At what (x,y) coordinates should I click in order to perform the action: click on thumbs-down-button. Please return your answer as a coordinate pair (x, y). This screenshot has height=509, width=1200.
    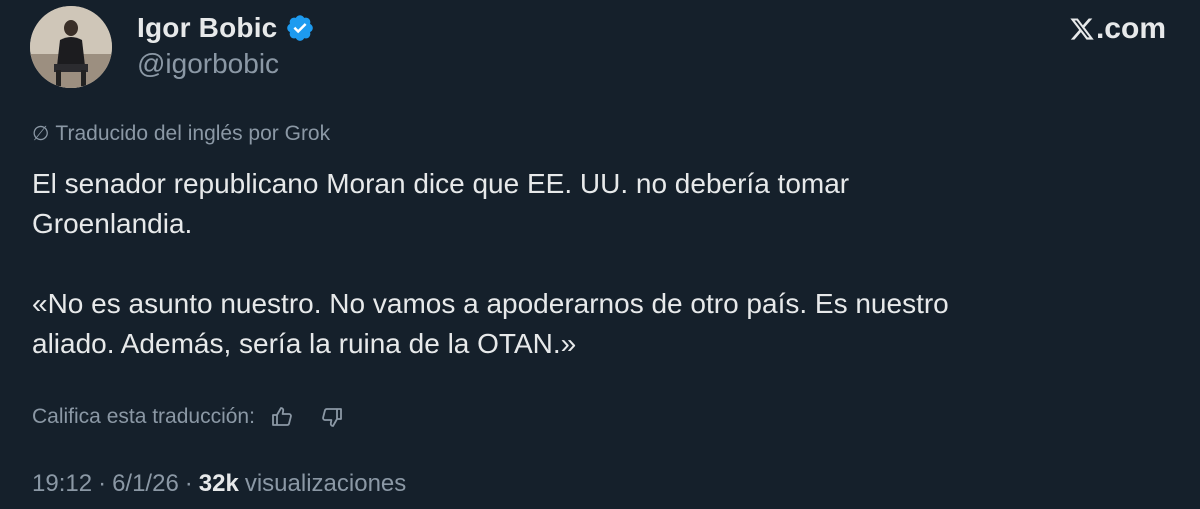
    Looking at the image, I should click on (332, 417).